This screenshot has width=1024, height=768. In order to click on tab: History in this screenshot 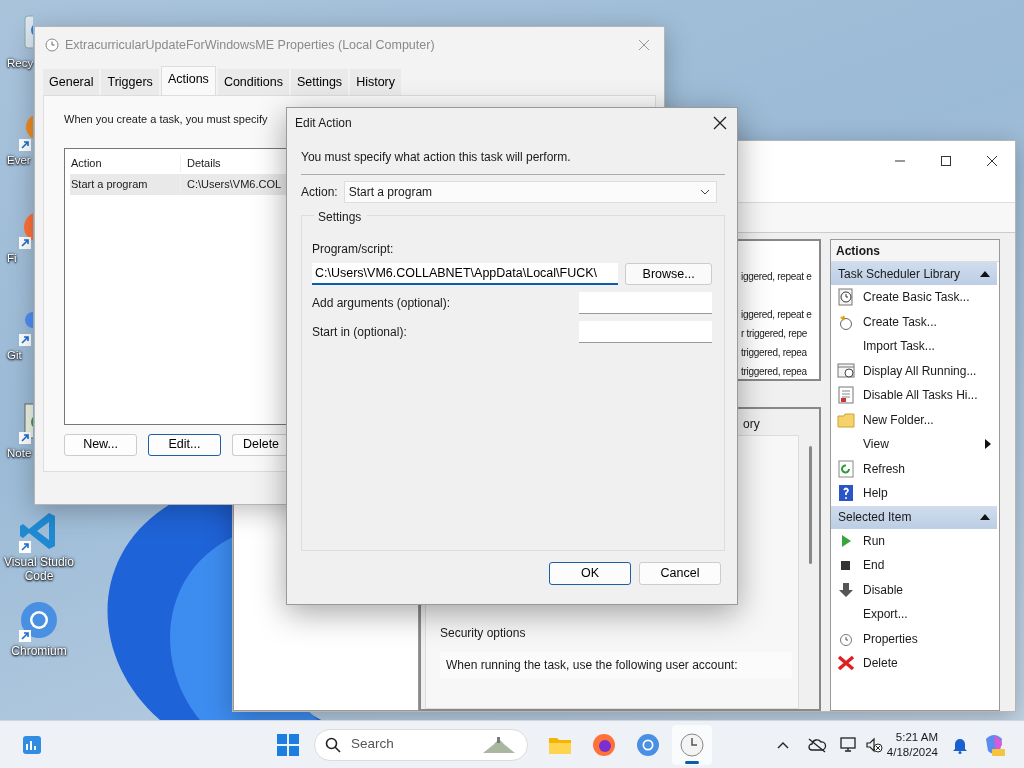, I will do `click(376, 82)`.